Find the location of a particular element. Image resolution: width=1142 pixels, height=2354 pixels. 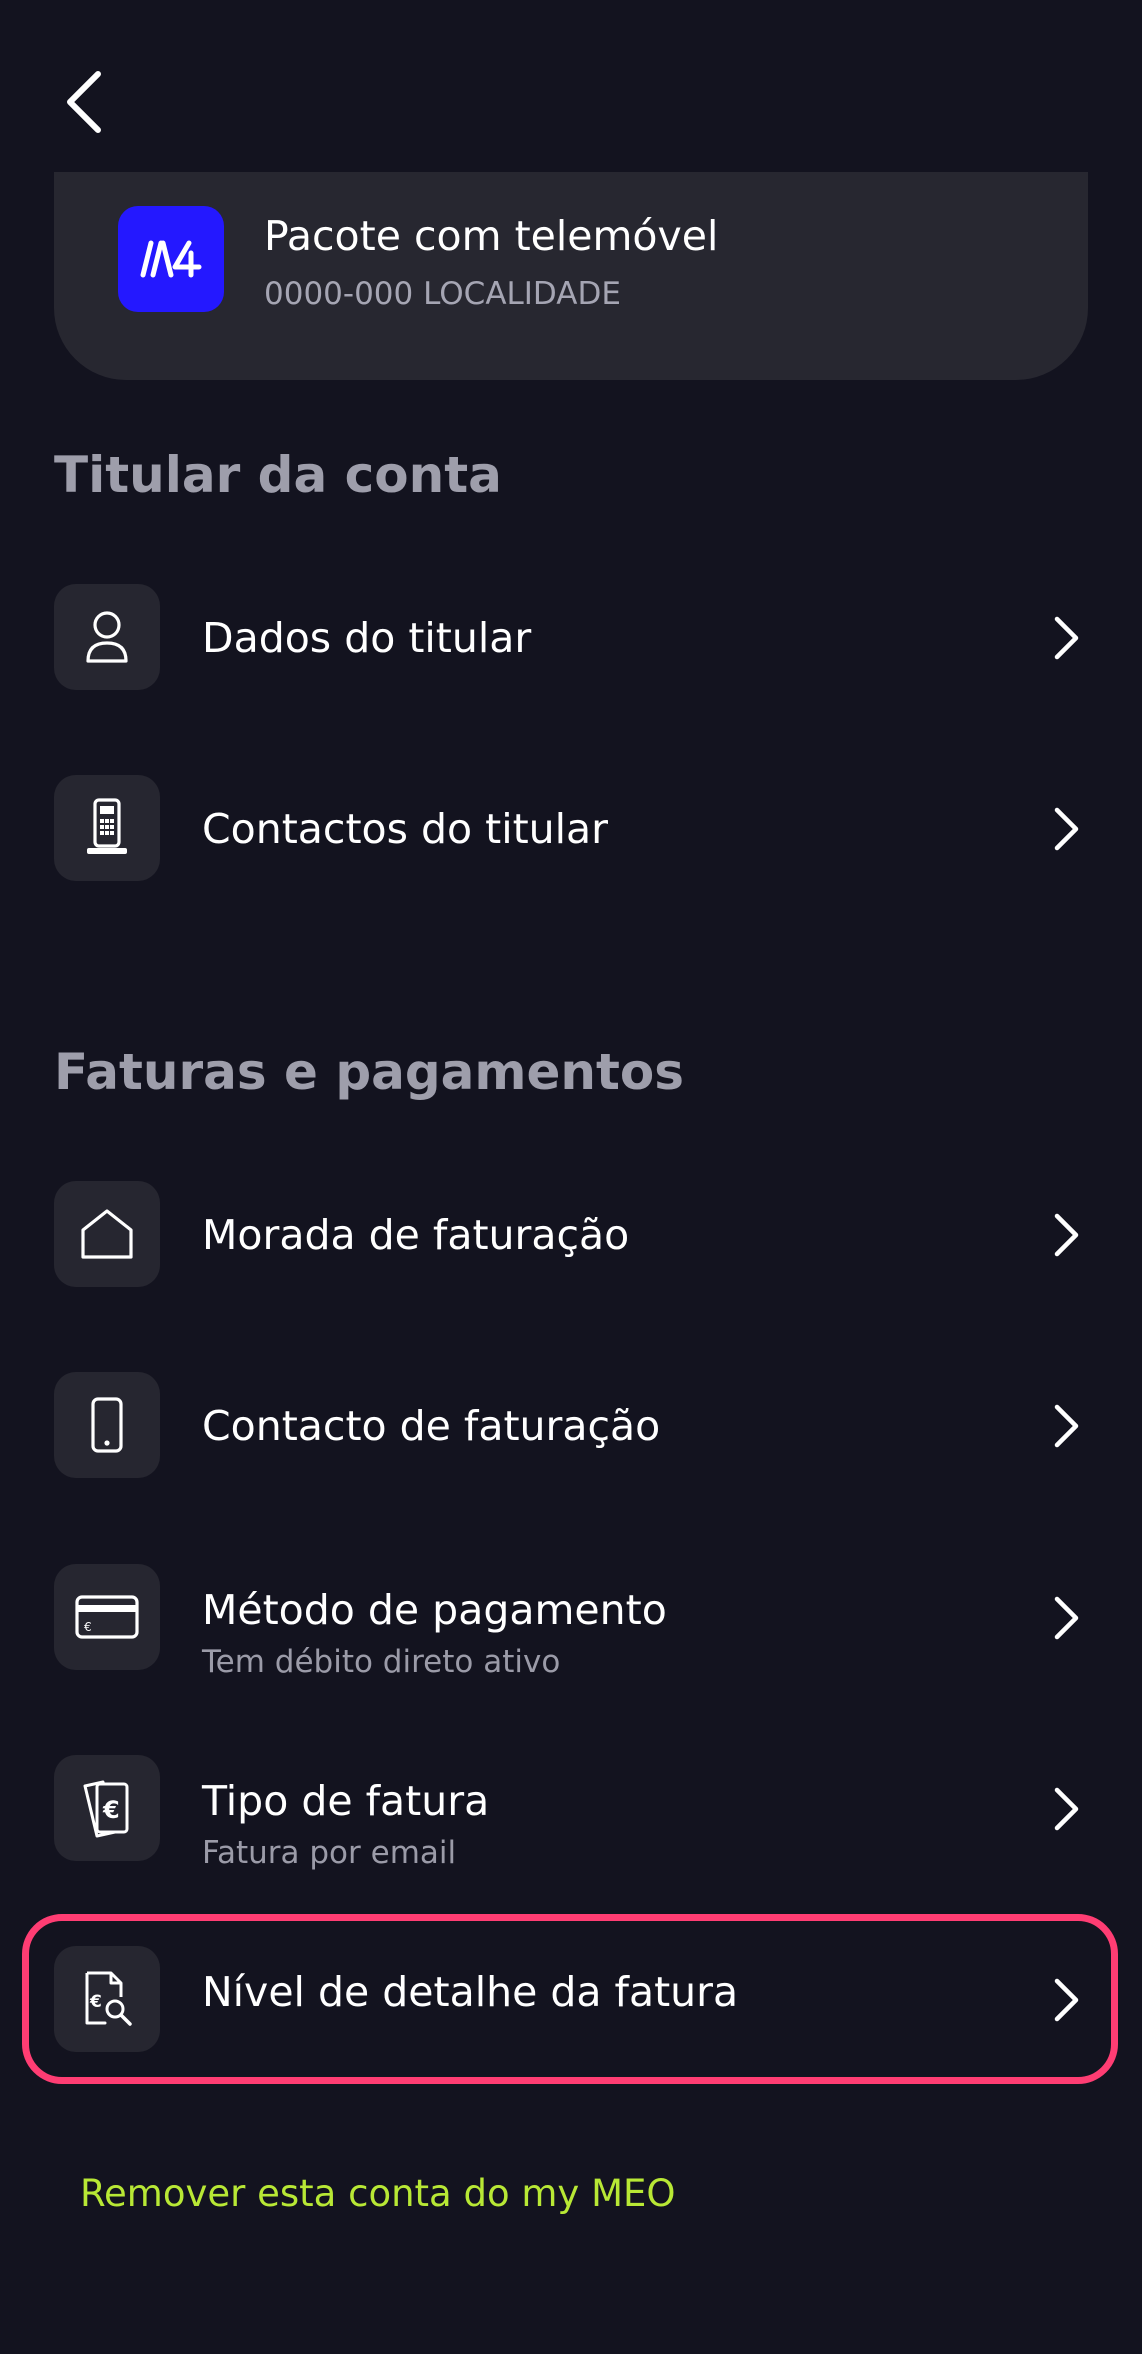

section-title-billing: Faturas e pagamentos is located at coordinates (369, 1072).